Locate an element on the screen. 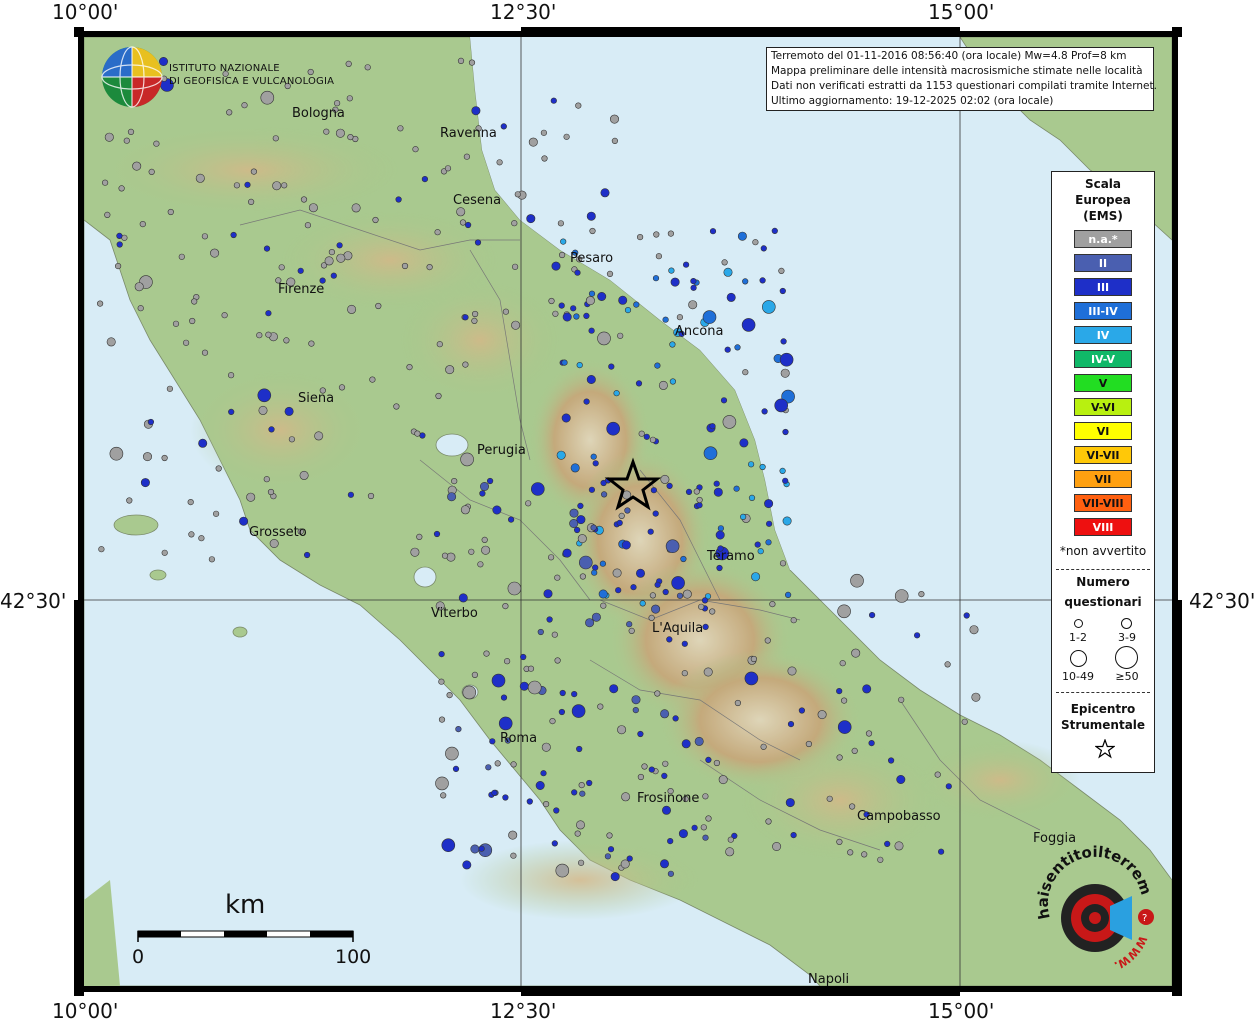  ems-item: n.a.* is located at coordinates (1103, 239).